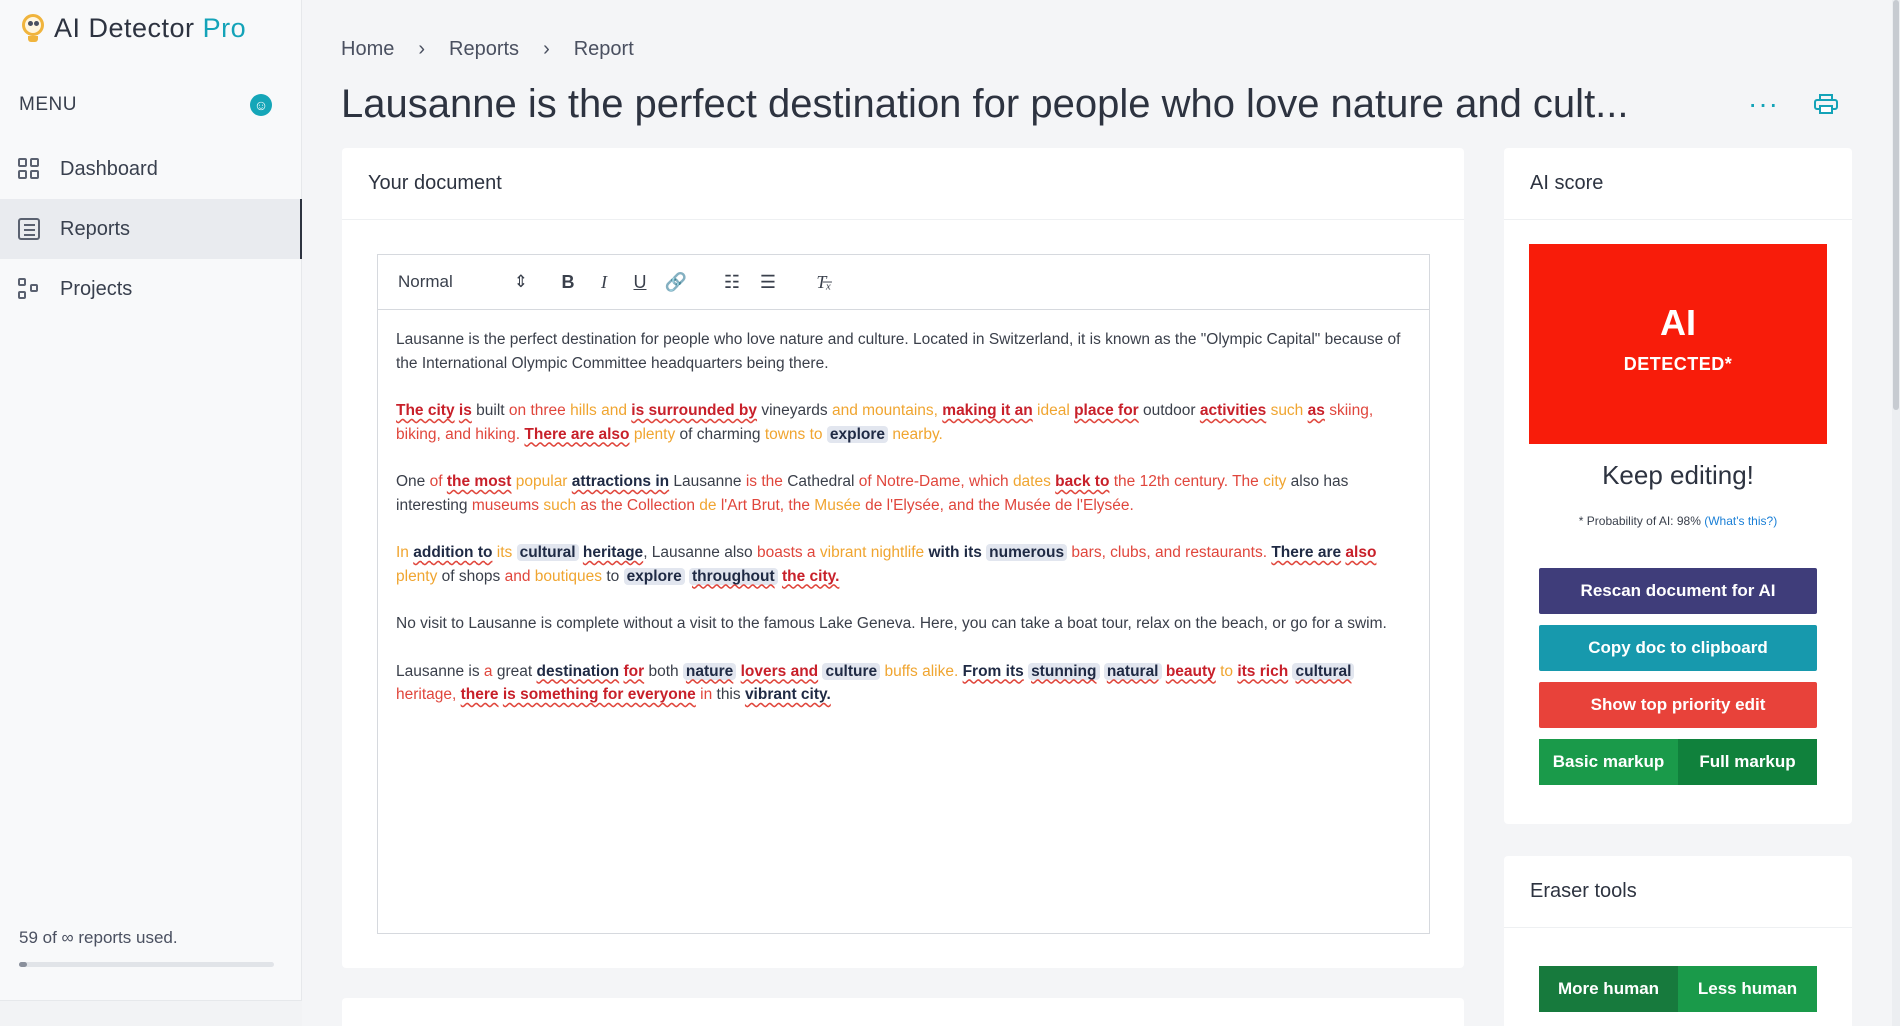 Image resolution: width=1900 pixels, height=1026 pixels. Describe the element at coordinates (1740, 521) in the screenshot. I see `whats-this-link: (What's this?)` at that location.